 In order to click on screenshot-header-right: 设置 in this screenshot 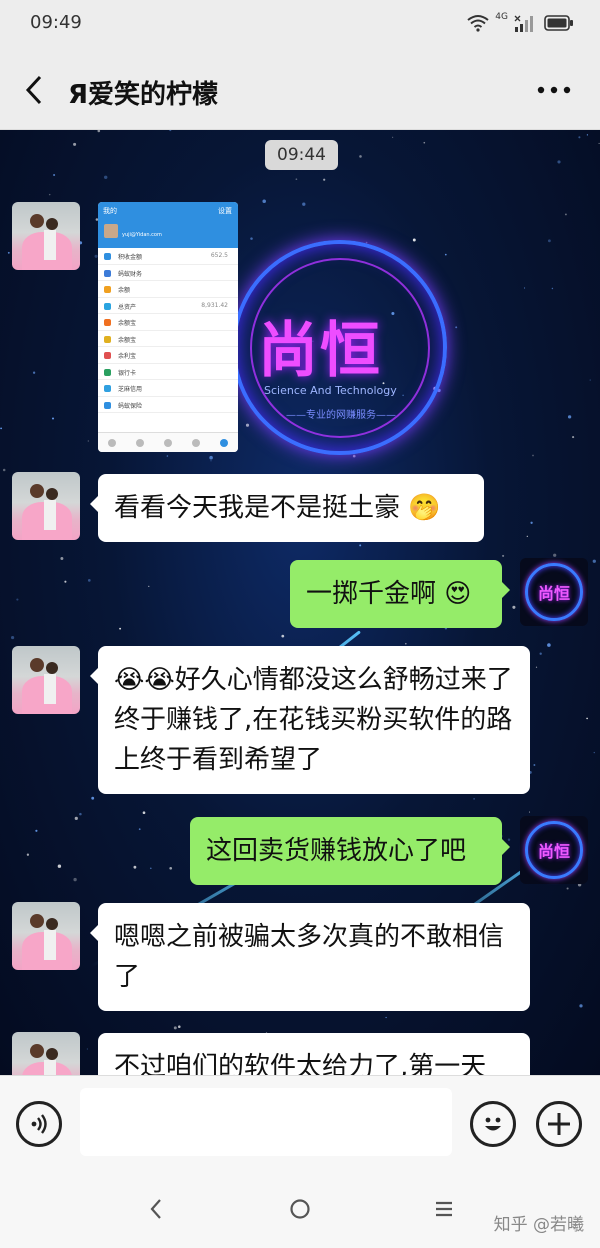, I will do `click(225, 211)`.